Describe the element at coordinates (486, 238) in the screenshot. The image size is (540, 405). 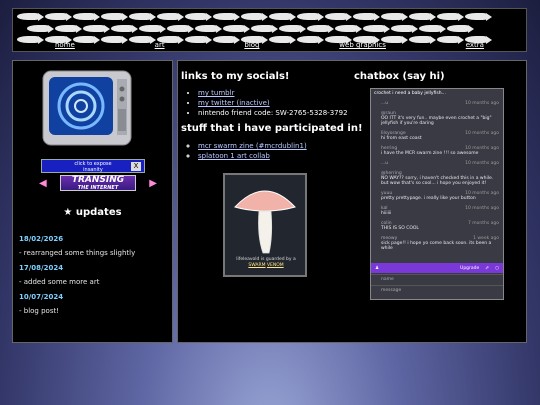
I see `chat-timestamp: 1 week ago` at that location.